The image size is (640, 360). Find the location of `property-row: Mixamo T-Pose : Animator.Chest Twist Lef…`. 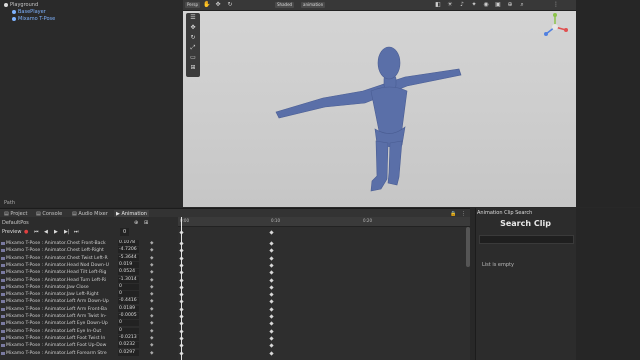

property-row: Mixamo T-Pose : Animator.Chest Twist Lef… is located at coordinates (89, 258).